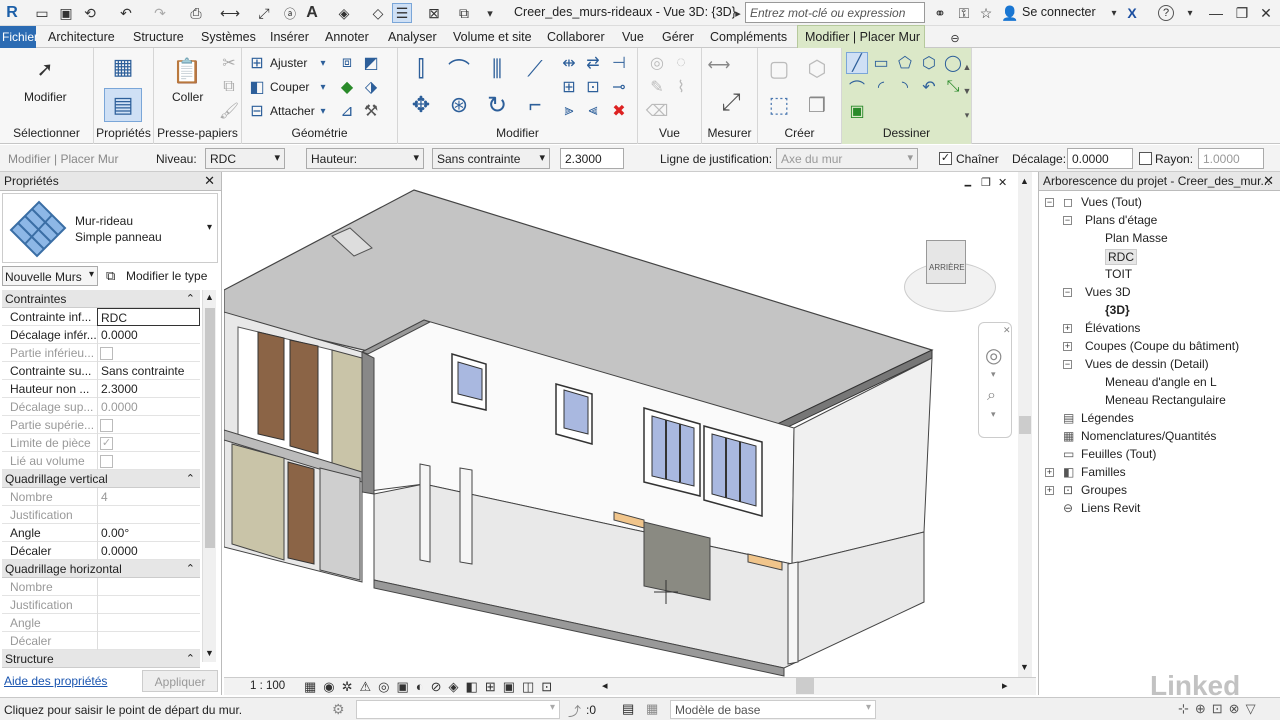 The width and height of the screenshot is (1280, 720). What do you see at coordinates (187, 97) in the screenshot?
I see `paste-button: Coller` at bounding box center [187, 97].